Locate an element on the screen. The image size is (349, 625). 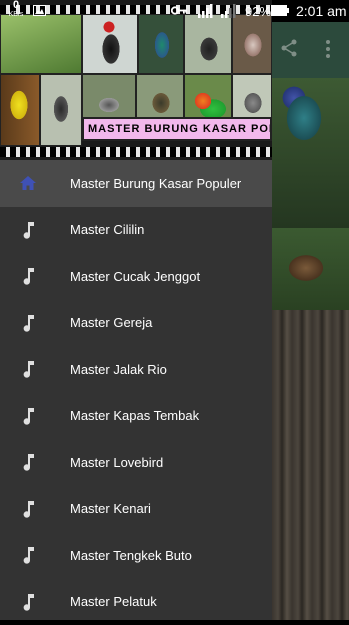
image-notification-icon is located at coordinates (39, 10).